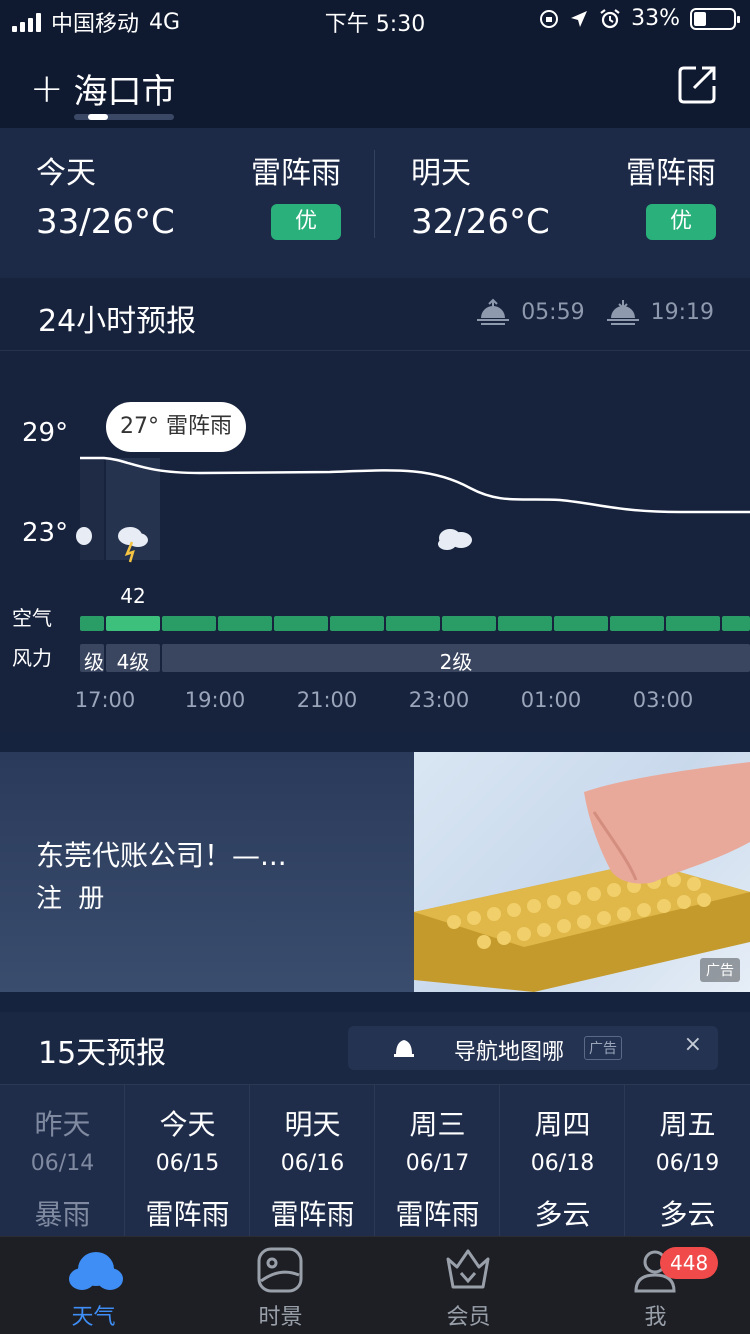  I want to click on hour-label: 21:00, so click(327, 700).